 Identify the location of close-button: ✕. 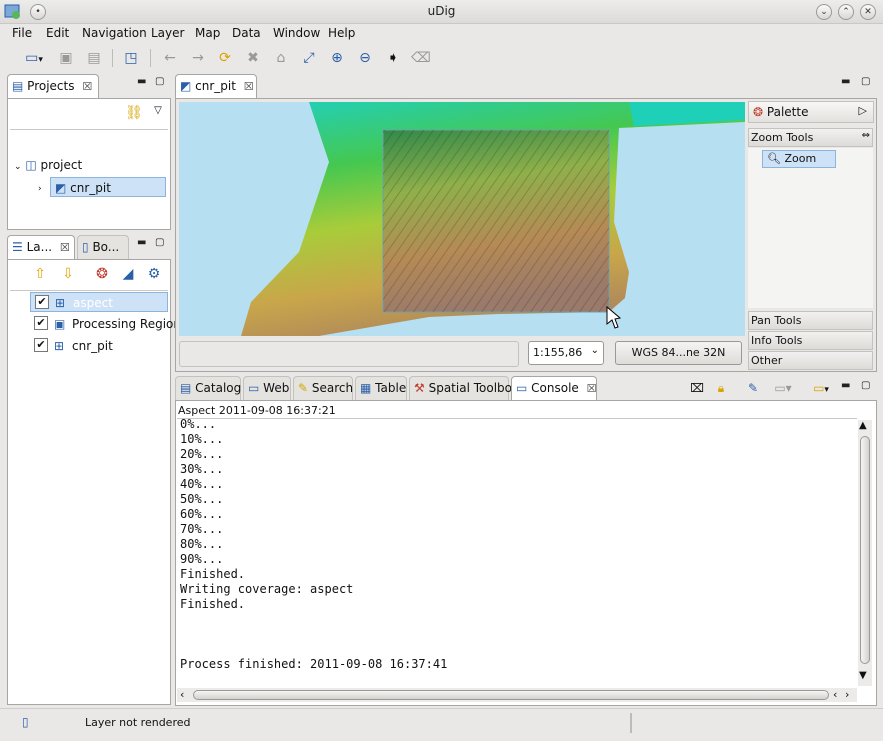
(868, 12).